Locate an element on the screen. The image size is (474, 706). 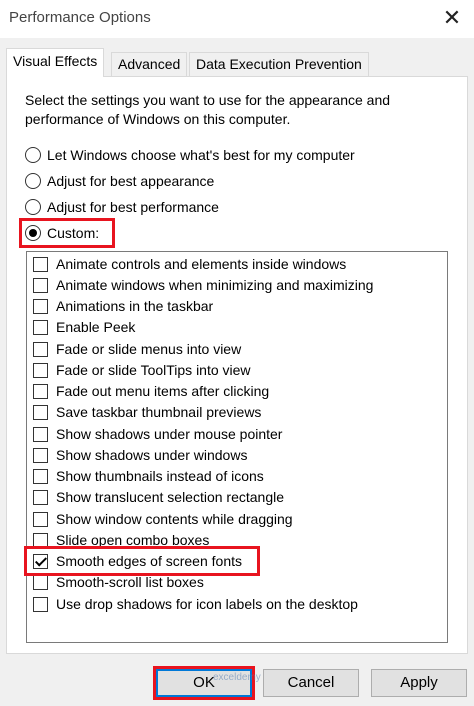
item-label: Smooth edges of screen fonts is located at coordinates (149, 561).